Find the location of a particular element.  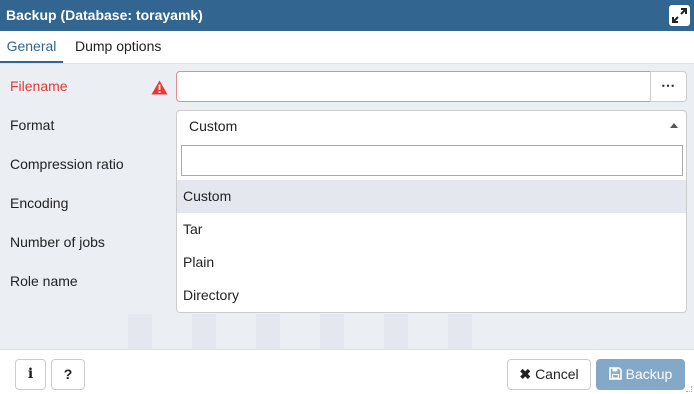

close-icon: ✖ is located at coordinates (525, 374).